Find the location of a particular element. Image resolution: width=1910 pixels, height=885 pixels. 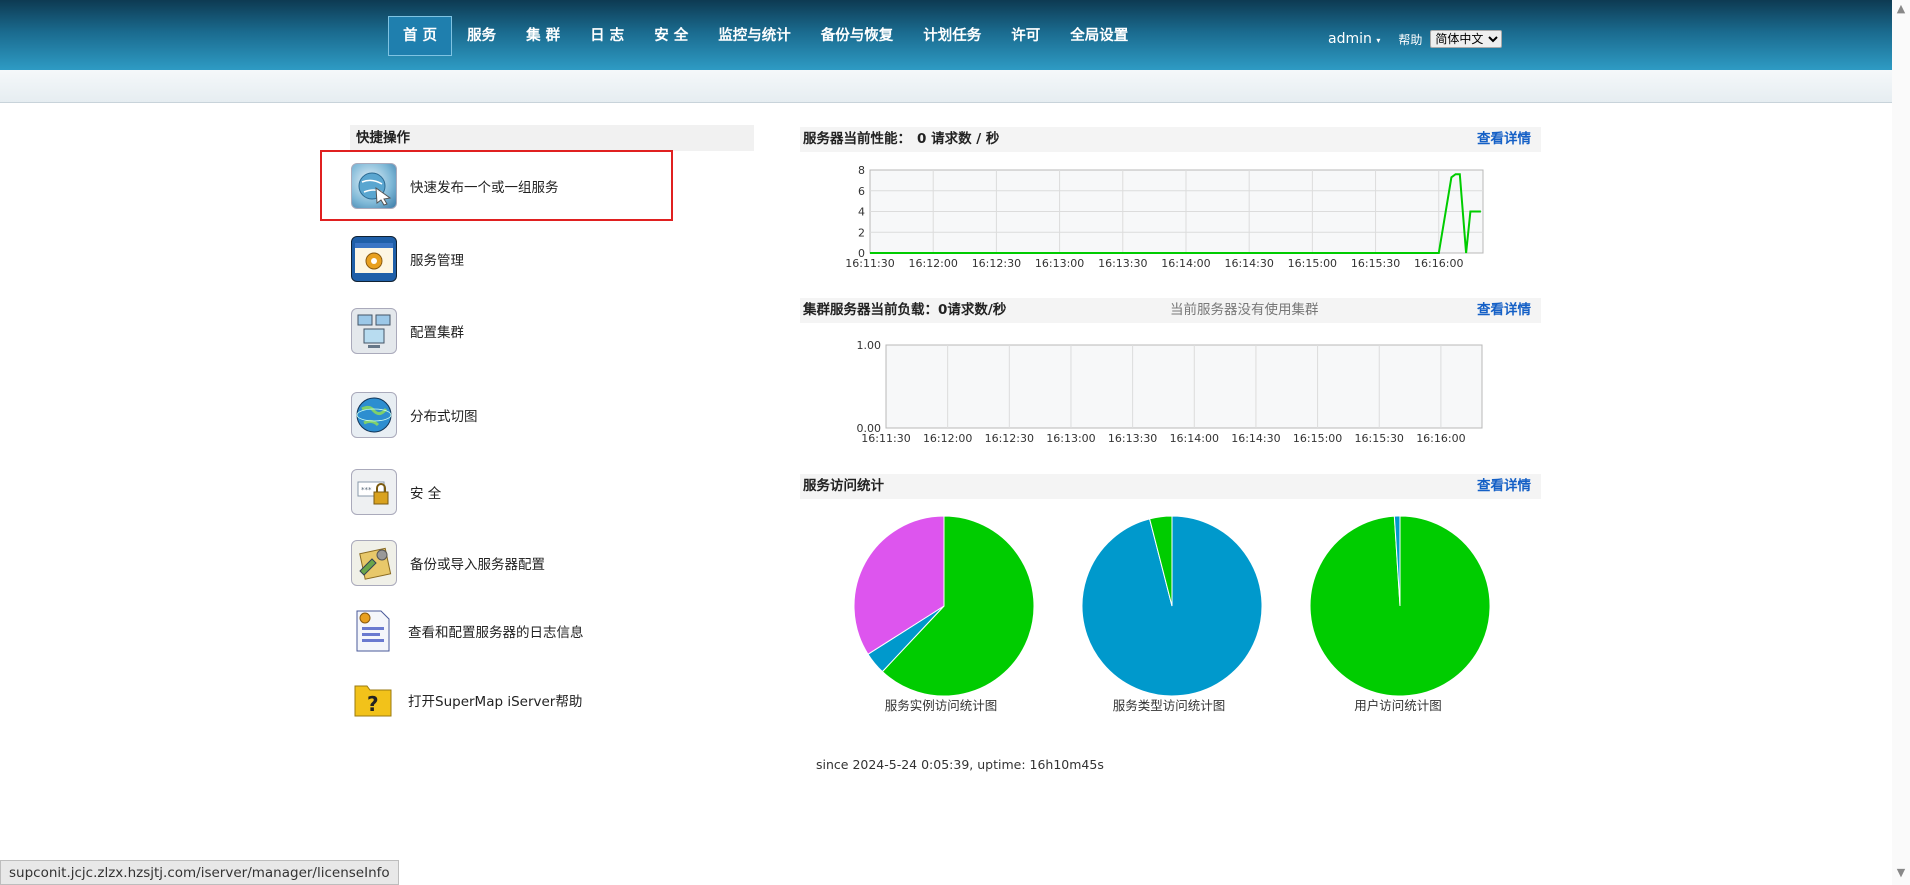

cluster-icon is located at coordinates (374, 331).